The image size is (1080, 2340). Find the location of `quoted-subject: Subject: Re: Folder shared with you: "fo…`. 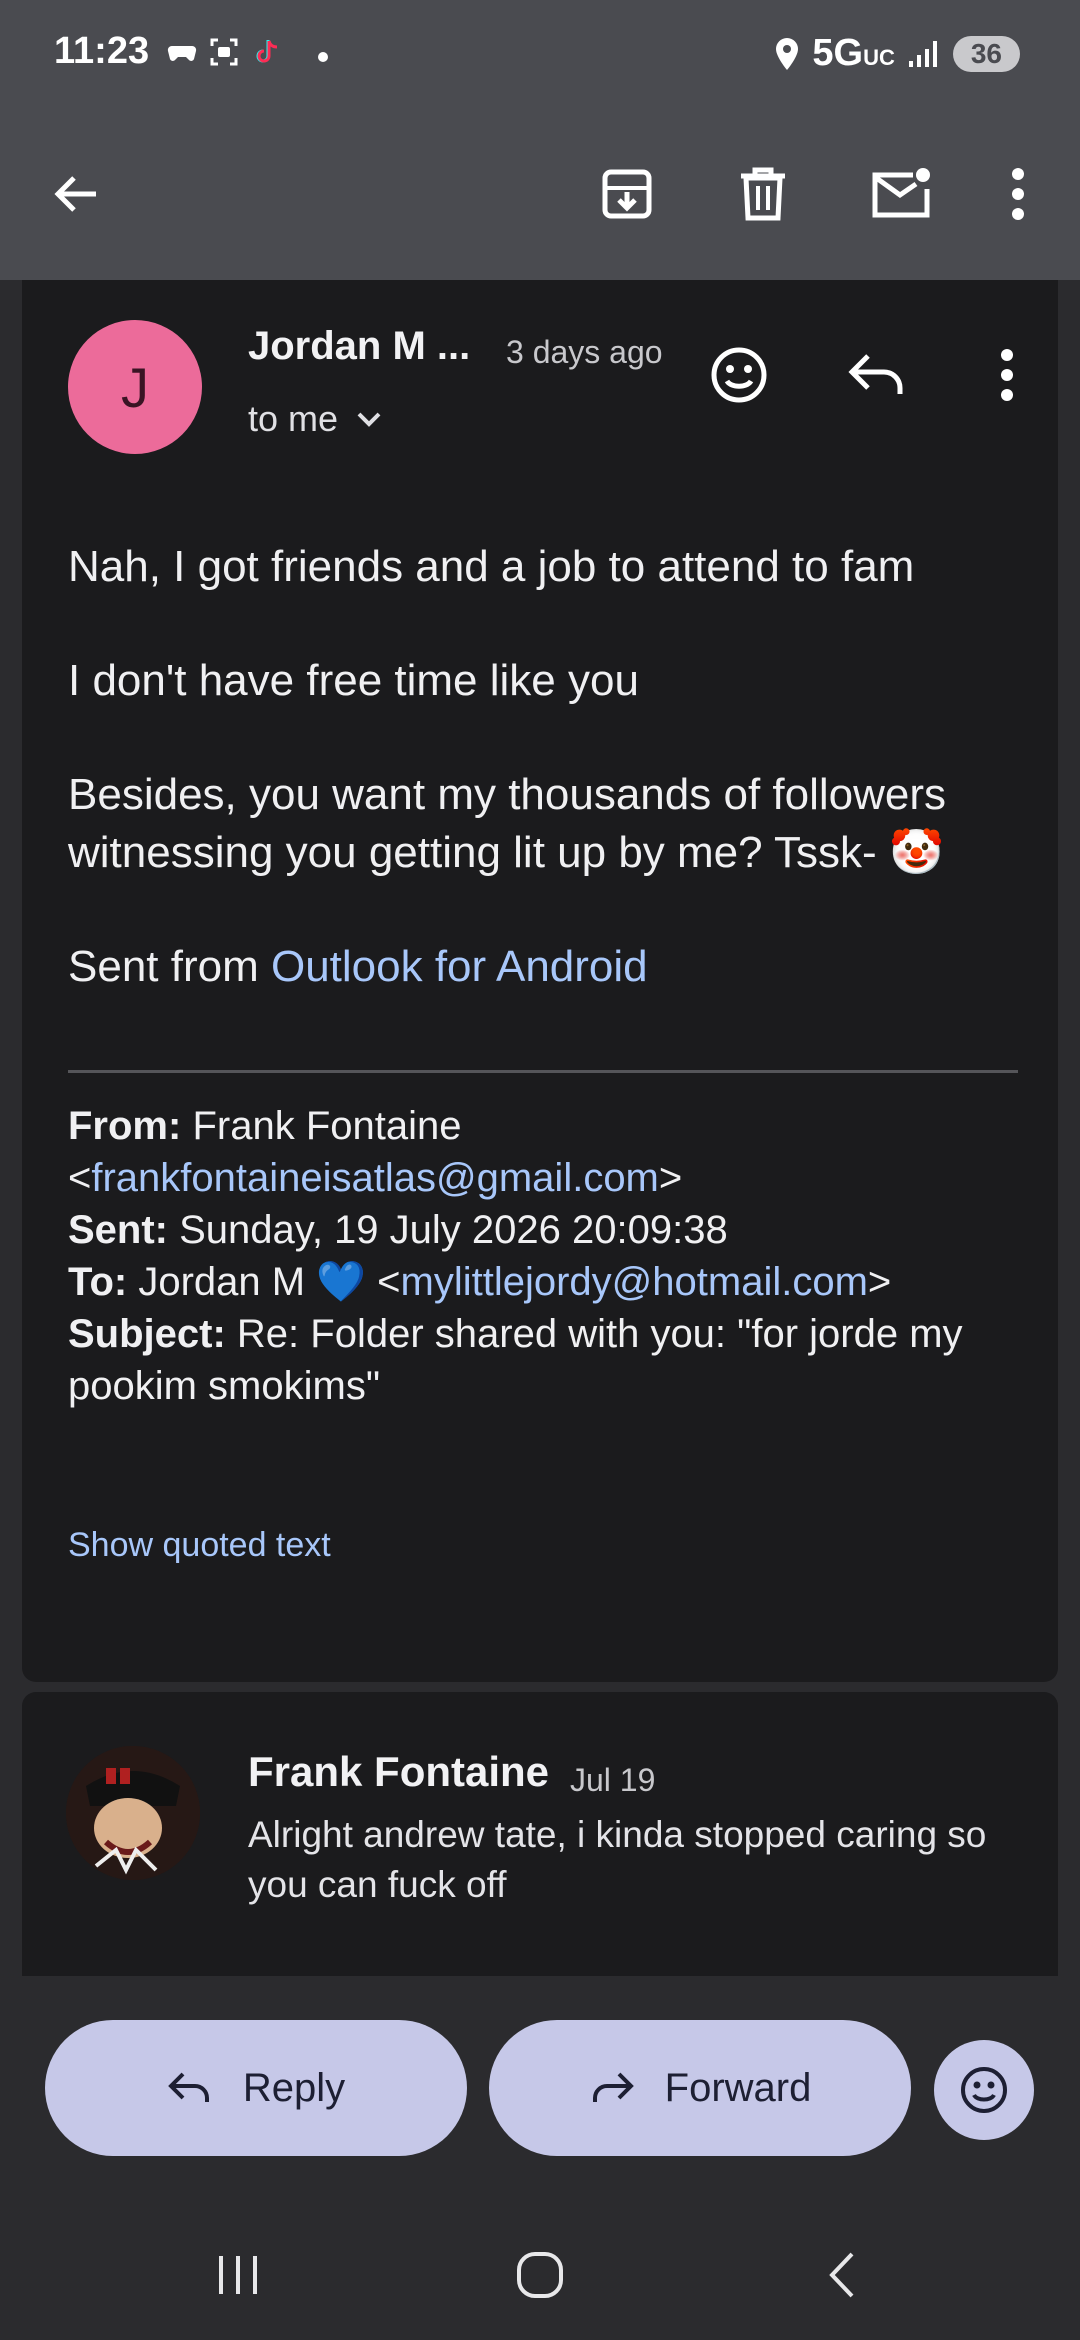

quoted-subject: Subject: Re: Folder shared with you: "fo… is located at coordinates (515, 1360).